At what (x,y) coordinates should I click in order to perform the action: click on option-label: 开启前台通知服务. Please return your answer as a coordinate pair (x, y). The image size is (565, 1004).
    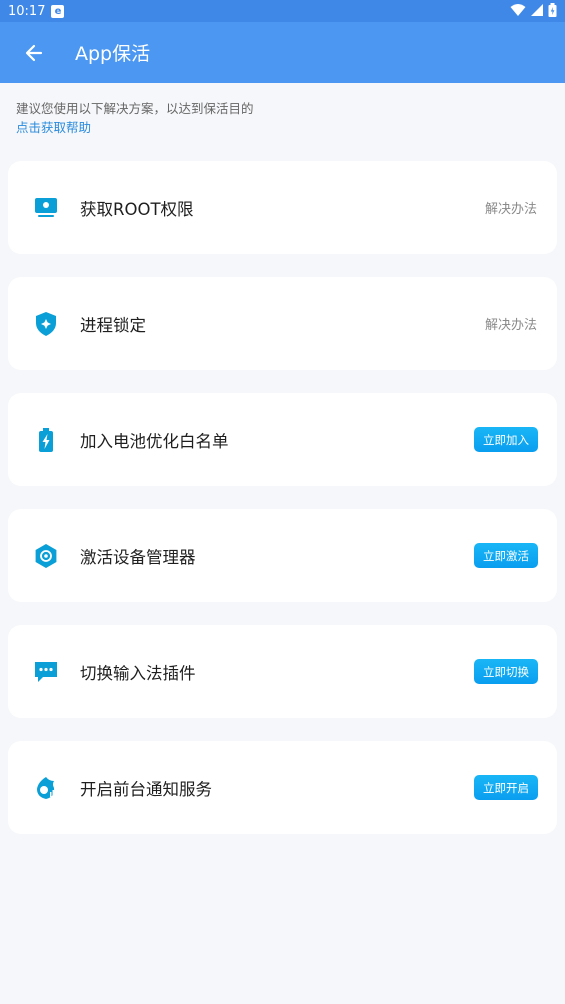
    Looking at the image, I should click on (146, 789).